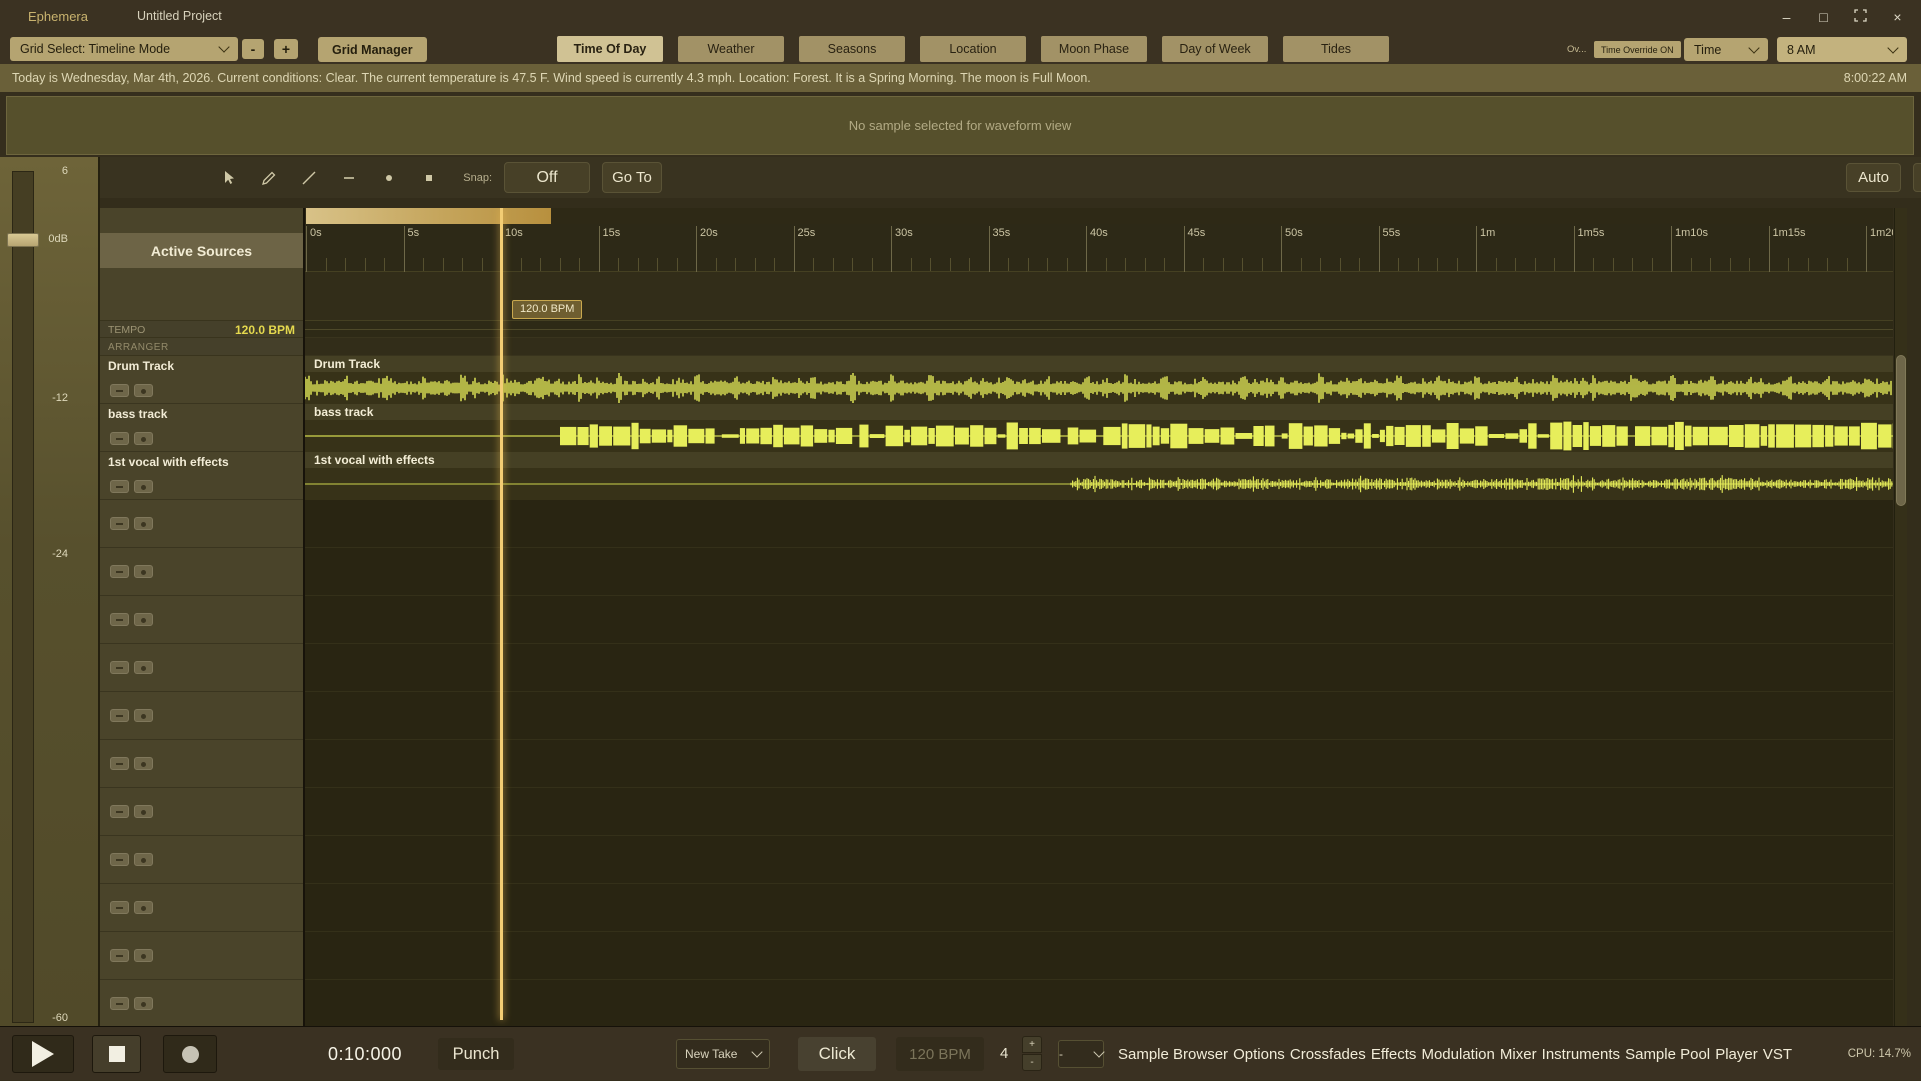 The image size is (1921, 1081). Describe the element at coordinates (1581, 1054) in the screenshot. I see `menu-instruments: Instruments` at that location.